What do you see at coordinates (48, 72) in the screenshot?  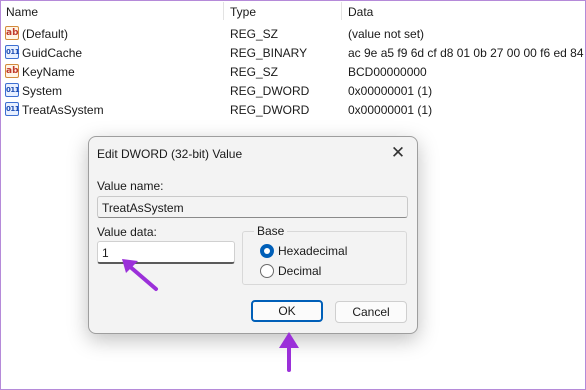 I see `value-name: KeyName` at bounding box center [48, 72].